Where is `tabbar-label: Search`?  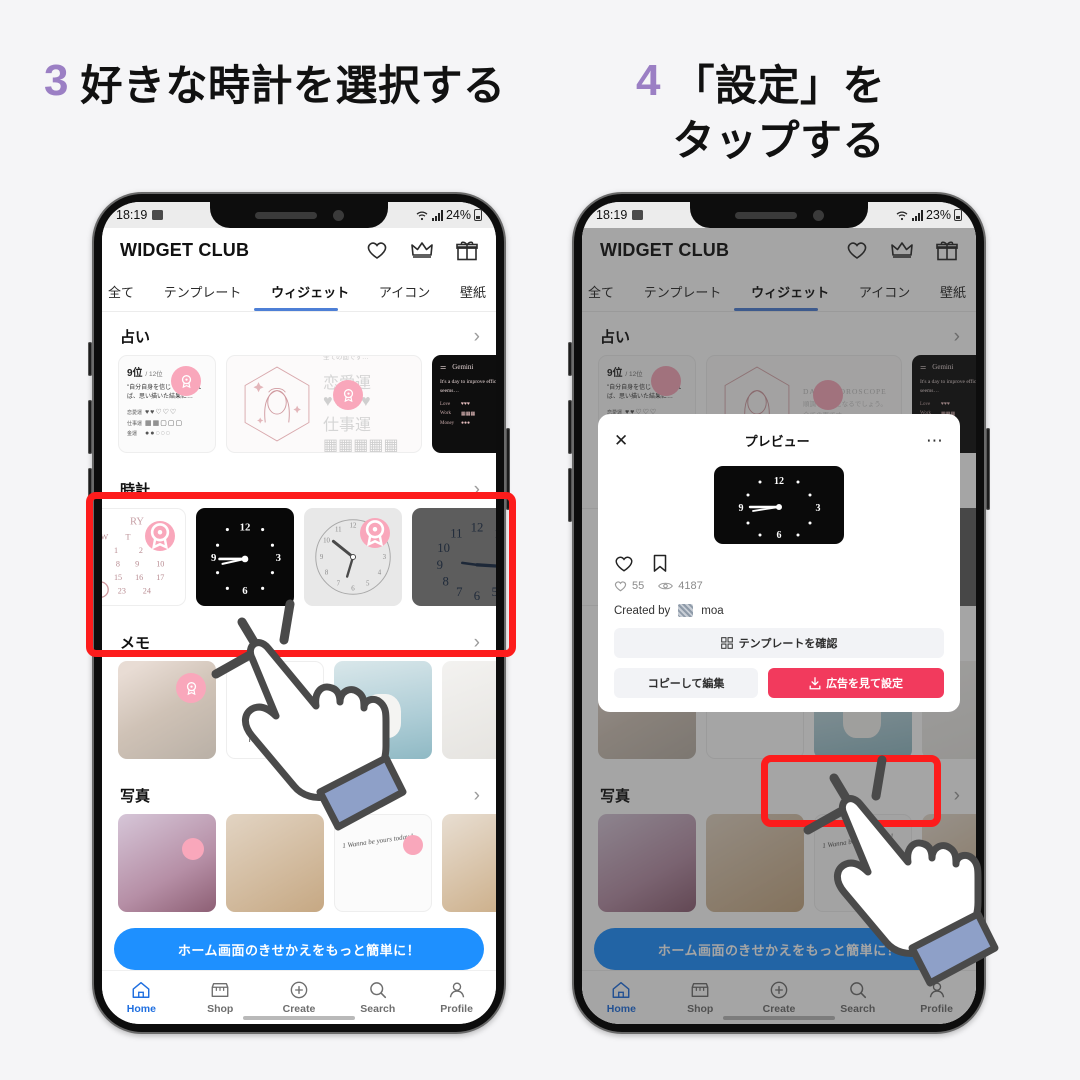
tabbar-label: Search is located at coordinates (378, 1009).